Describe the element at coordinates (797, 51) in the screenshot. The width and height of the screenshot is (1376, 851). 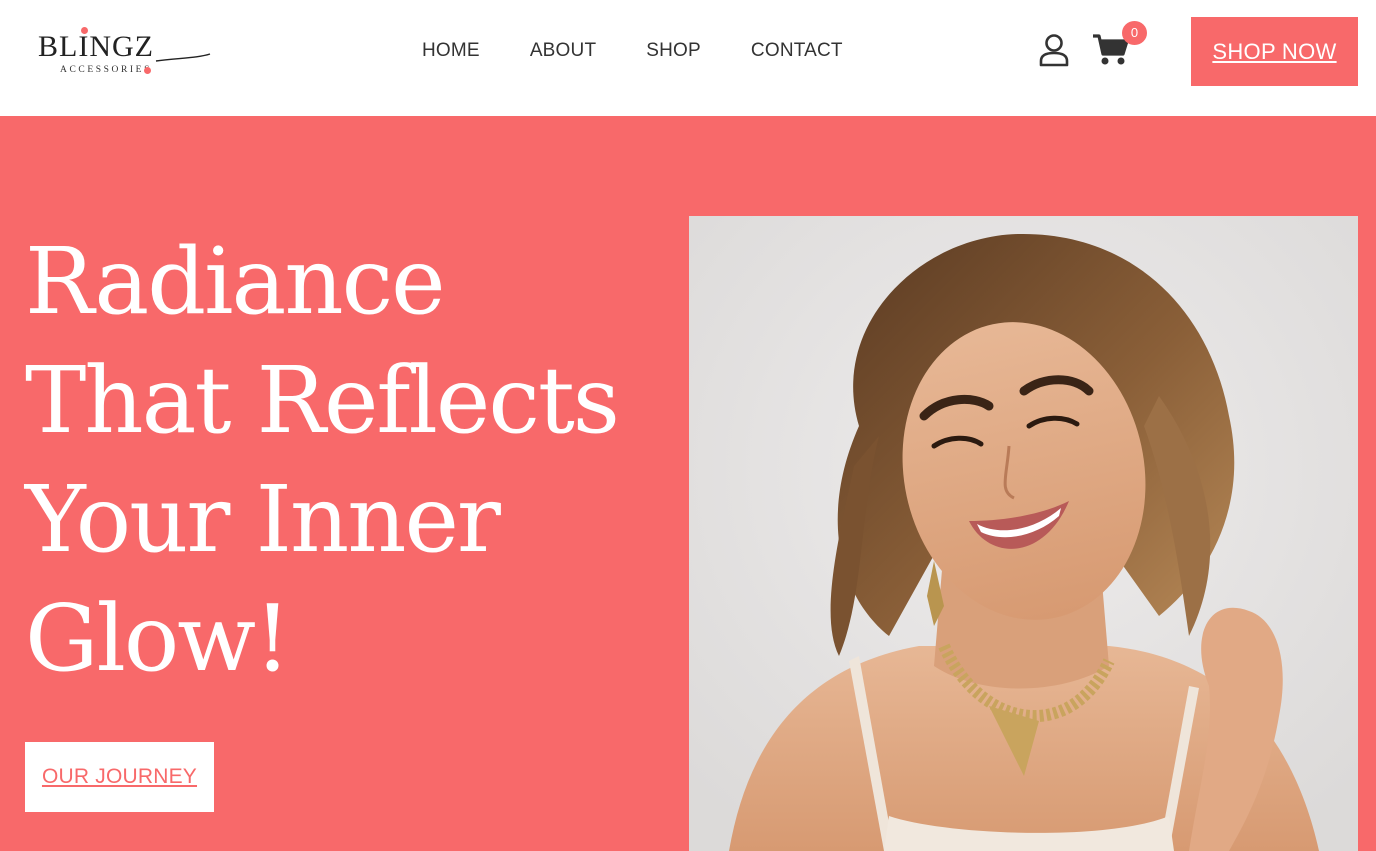
I see `nav-contact: CONTACT` at that location.